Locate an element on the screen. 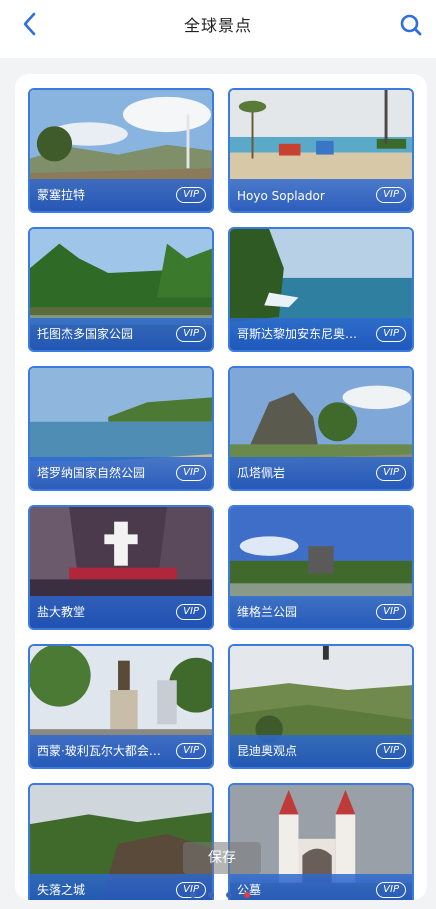  search-button is located at coordinates (411, 25).